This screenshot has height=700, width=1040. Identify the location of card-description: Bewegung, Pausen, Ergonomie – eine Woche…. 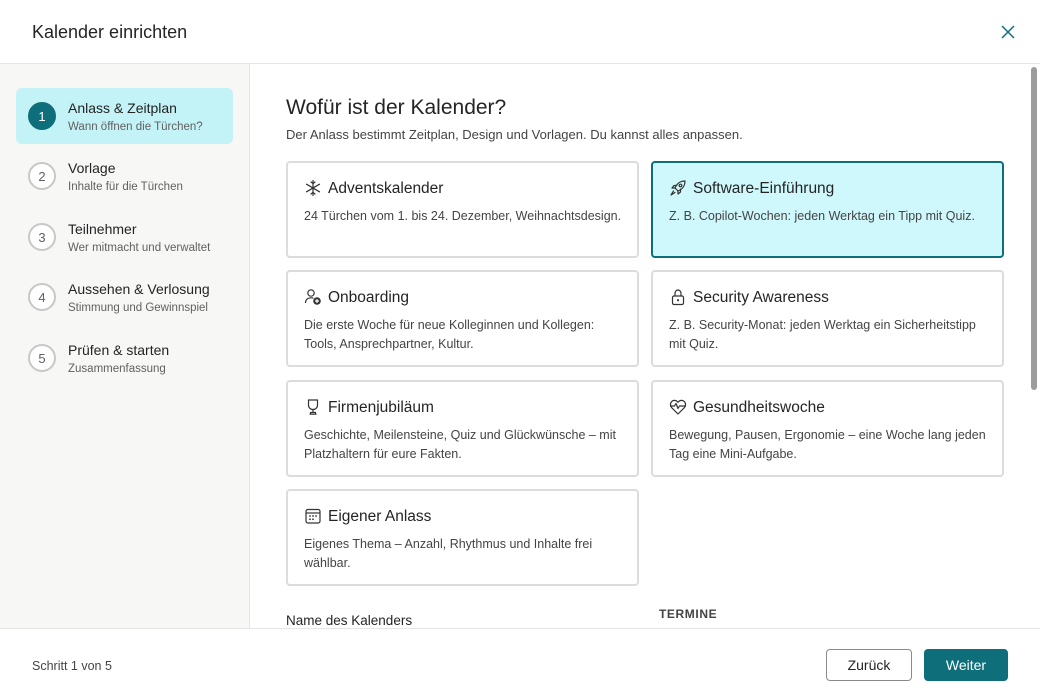
(827, 444).